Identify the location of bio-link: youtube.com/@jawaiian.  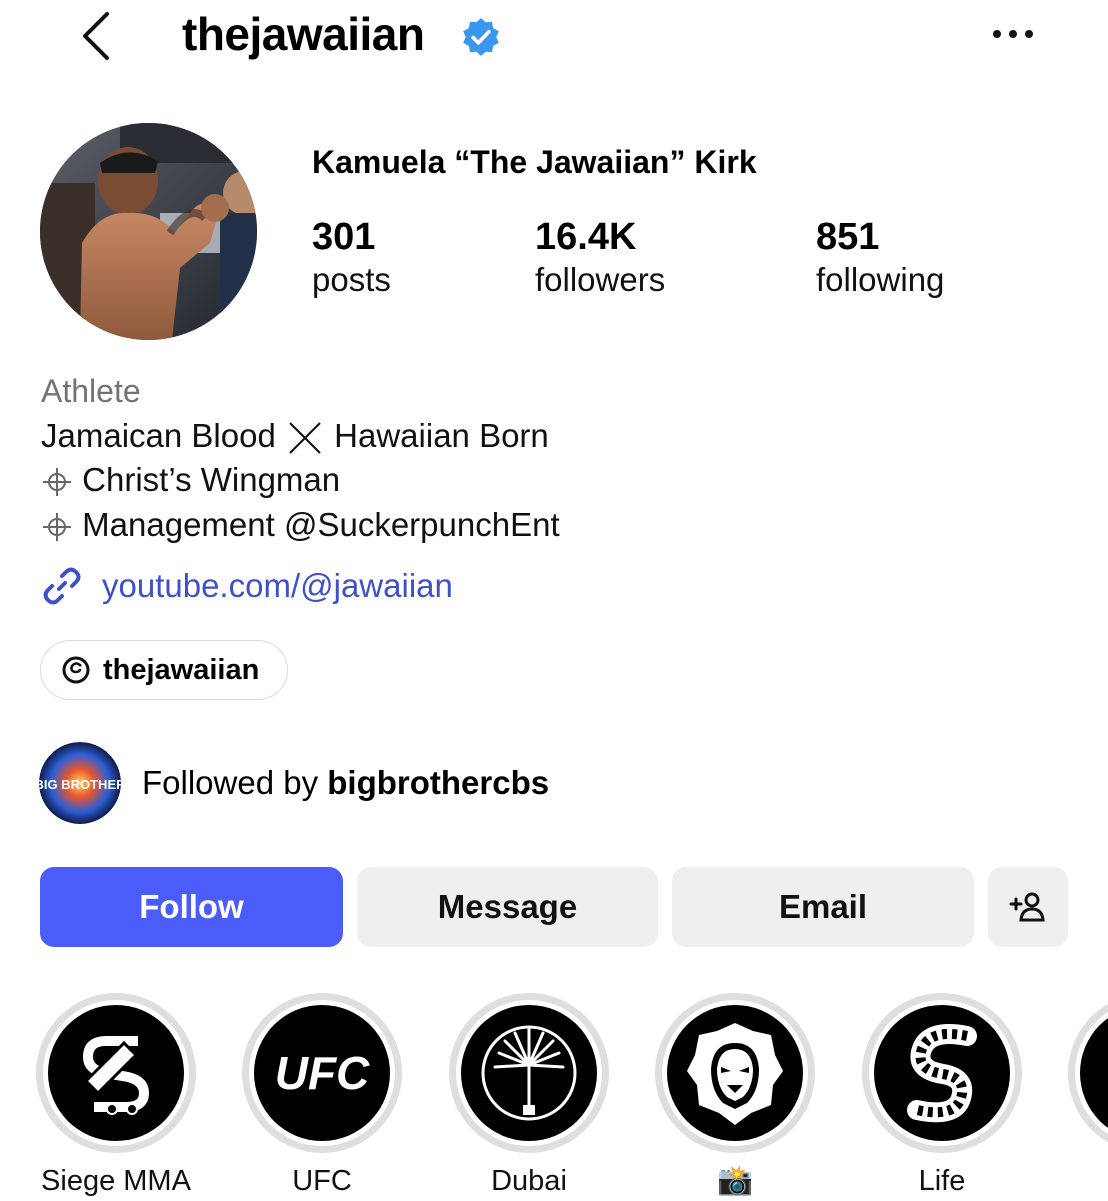
(246, 586).